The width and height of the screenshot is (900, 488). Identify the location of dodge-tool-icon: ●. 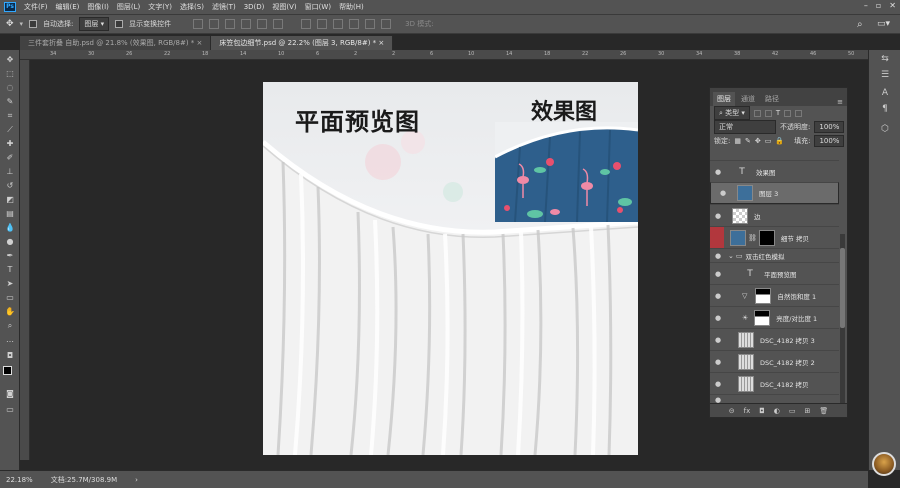
(10, 241).